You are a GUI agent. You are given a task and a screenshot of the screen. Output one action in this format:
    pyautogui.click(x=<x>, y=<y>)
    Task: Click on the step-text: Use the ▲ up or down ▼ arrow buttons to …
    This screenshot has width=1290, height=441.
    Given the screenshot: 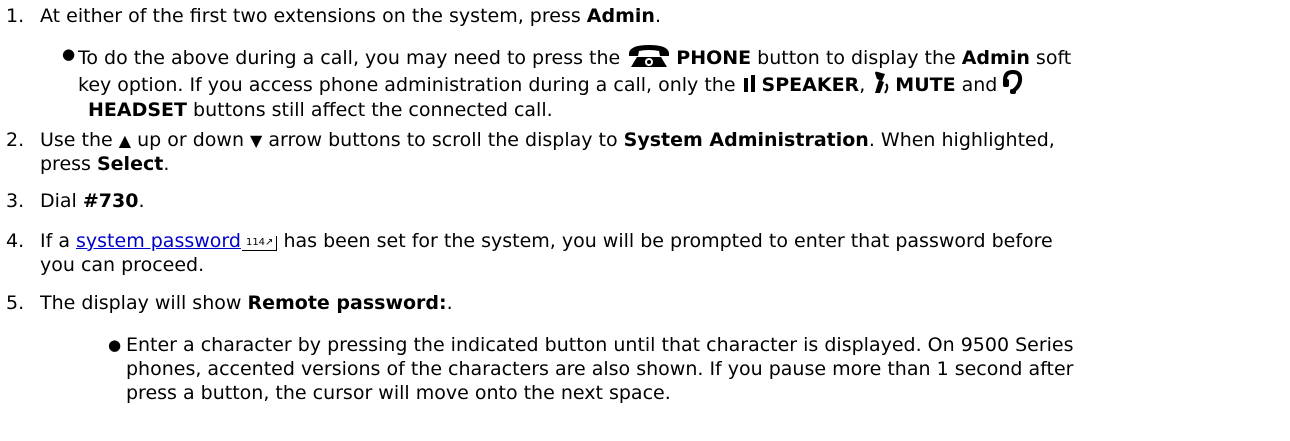 What is the action you would take?
    pyautogui.click(x=547, y=140)
    